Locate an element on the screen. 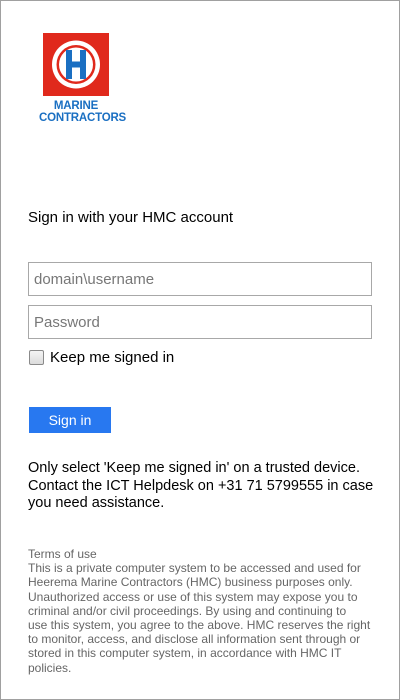 The image size is (400, 700). keep-signed-in-label: Keep me signed in is located at coordinates (112, 357).